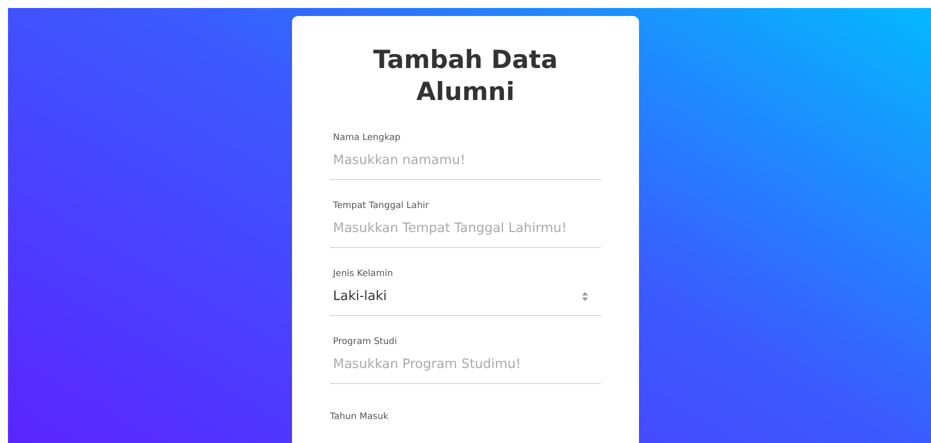  I want to click on up-down-caret-icon, so click(585, 296).